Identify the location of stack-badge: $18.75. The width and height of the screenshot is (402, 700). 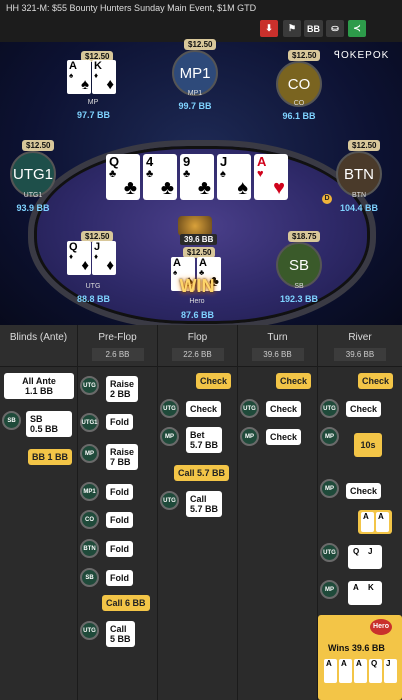
(304, 236).